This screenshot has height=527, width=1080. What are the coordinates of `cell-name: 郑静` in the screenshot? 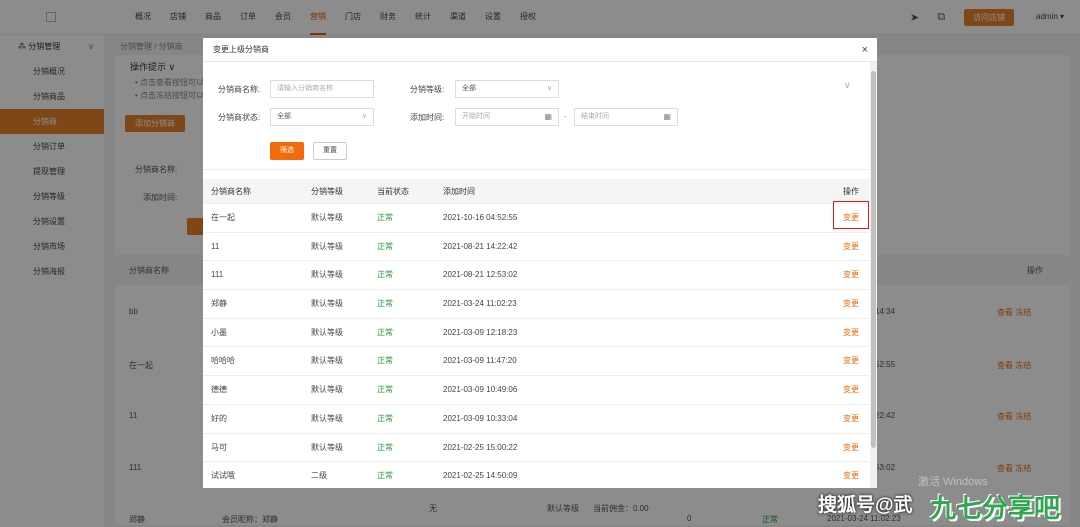 It's located at (219, 304).